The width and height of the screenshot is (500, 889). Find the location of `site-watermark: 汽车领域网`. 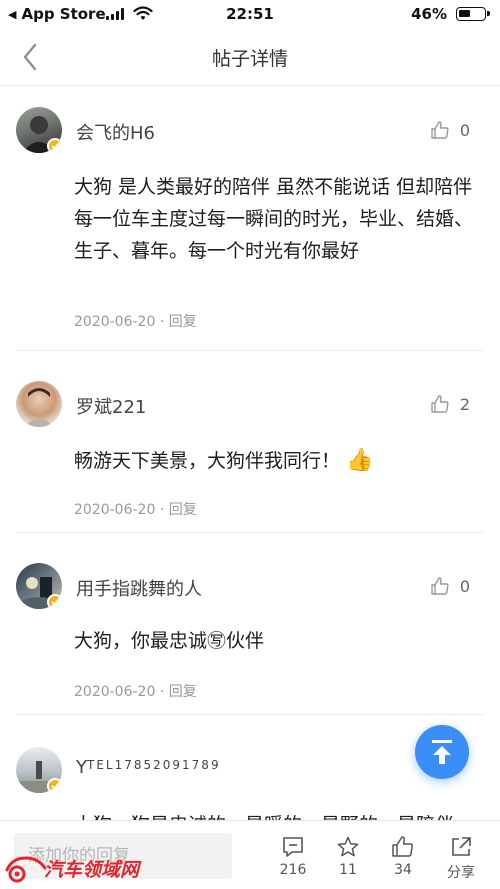

site-watermark: 汽车领域网 is located at coordinates (94, 868).